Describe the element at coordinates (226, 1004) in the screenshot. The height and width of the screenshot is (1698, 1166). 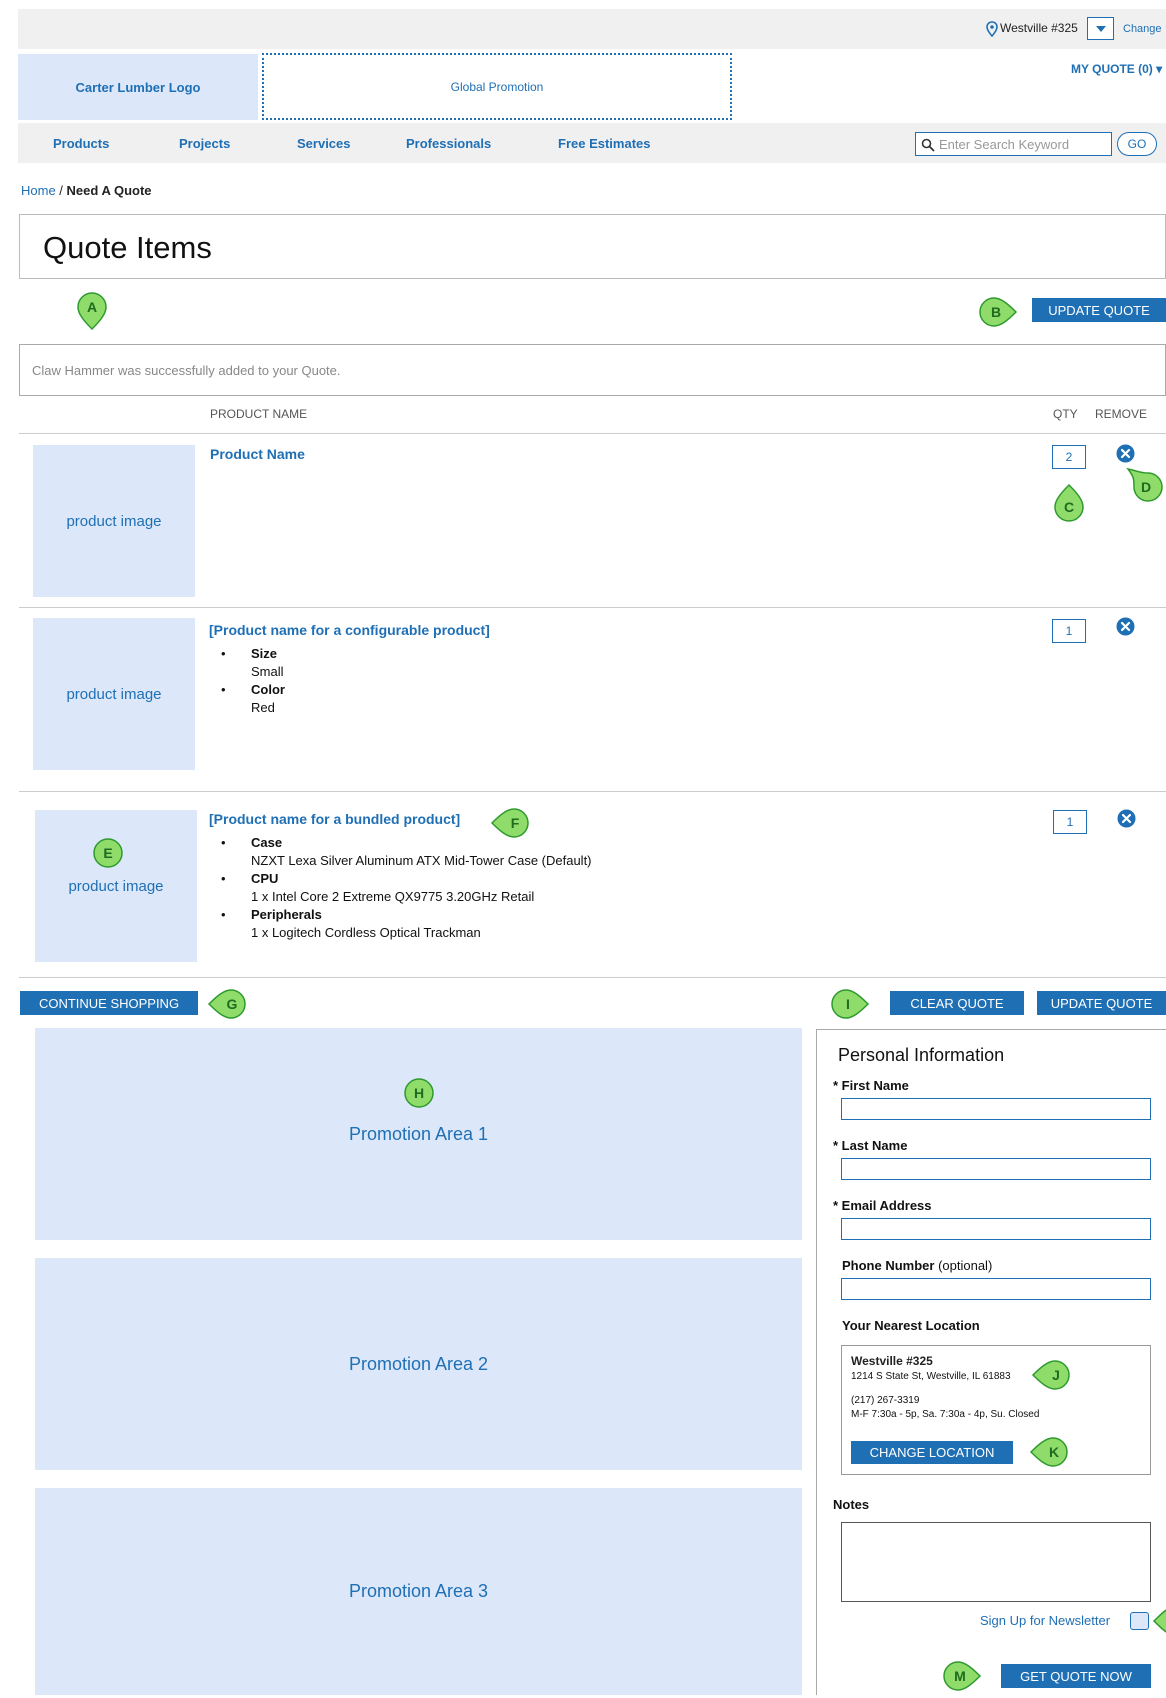
I see `annotation-marker-g: G` at that location.